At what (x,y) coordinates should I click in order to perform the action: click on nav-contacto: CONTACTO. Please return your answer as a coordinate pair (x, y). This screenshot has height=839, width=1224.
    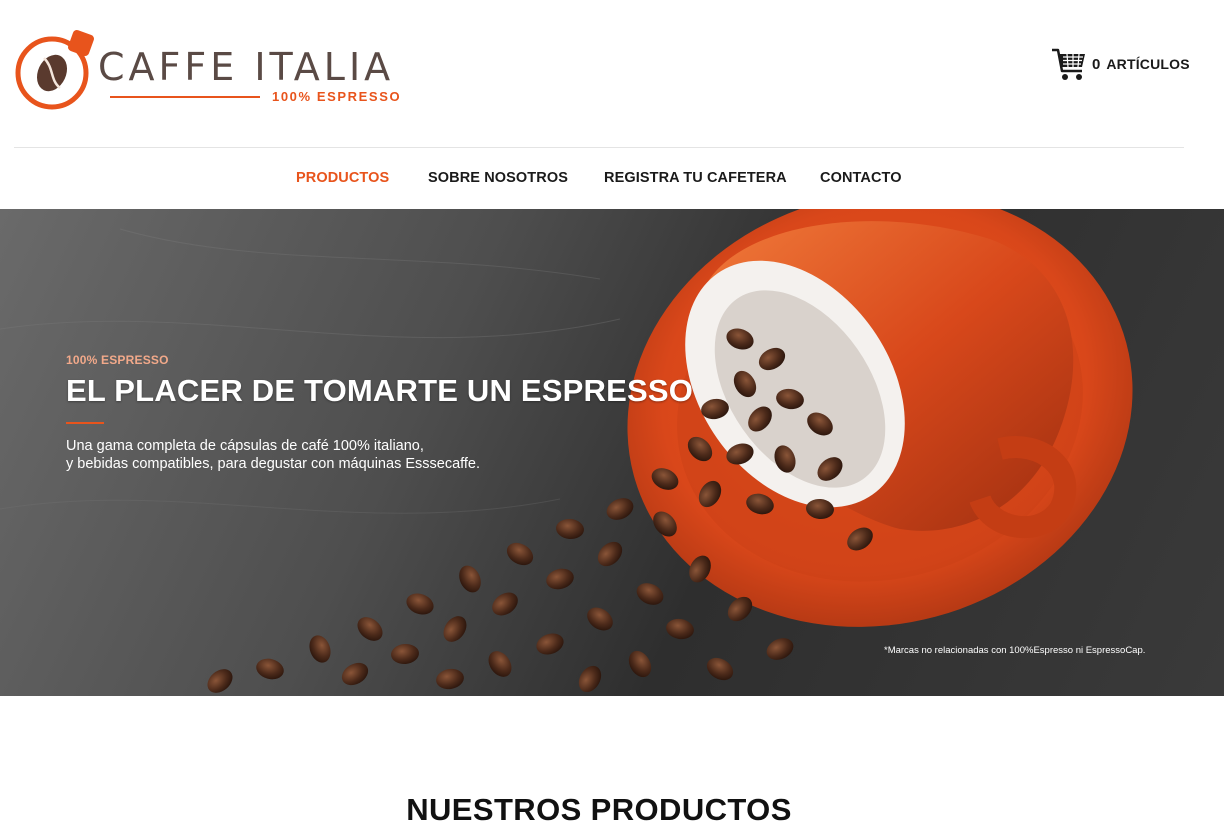
    Looking at the image, I should click on (861, 178).